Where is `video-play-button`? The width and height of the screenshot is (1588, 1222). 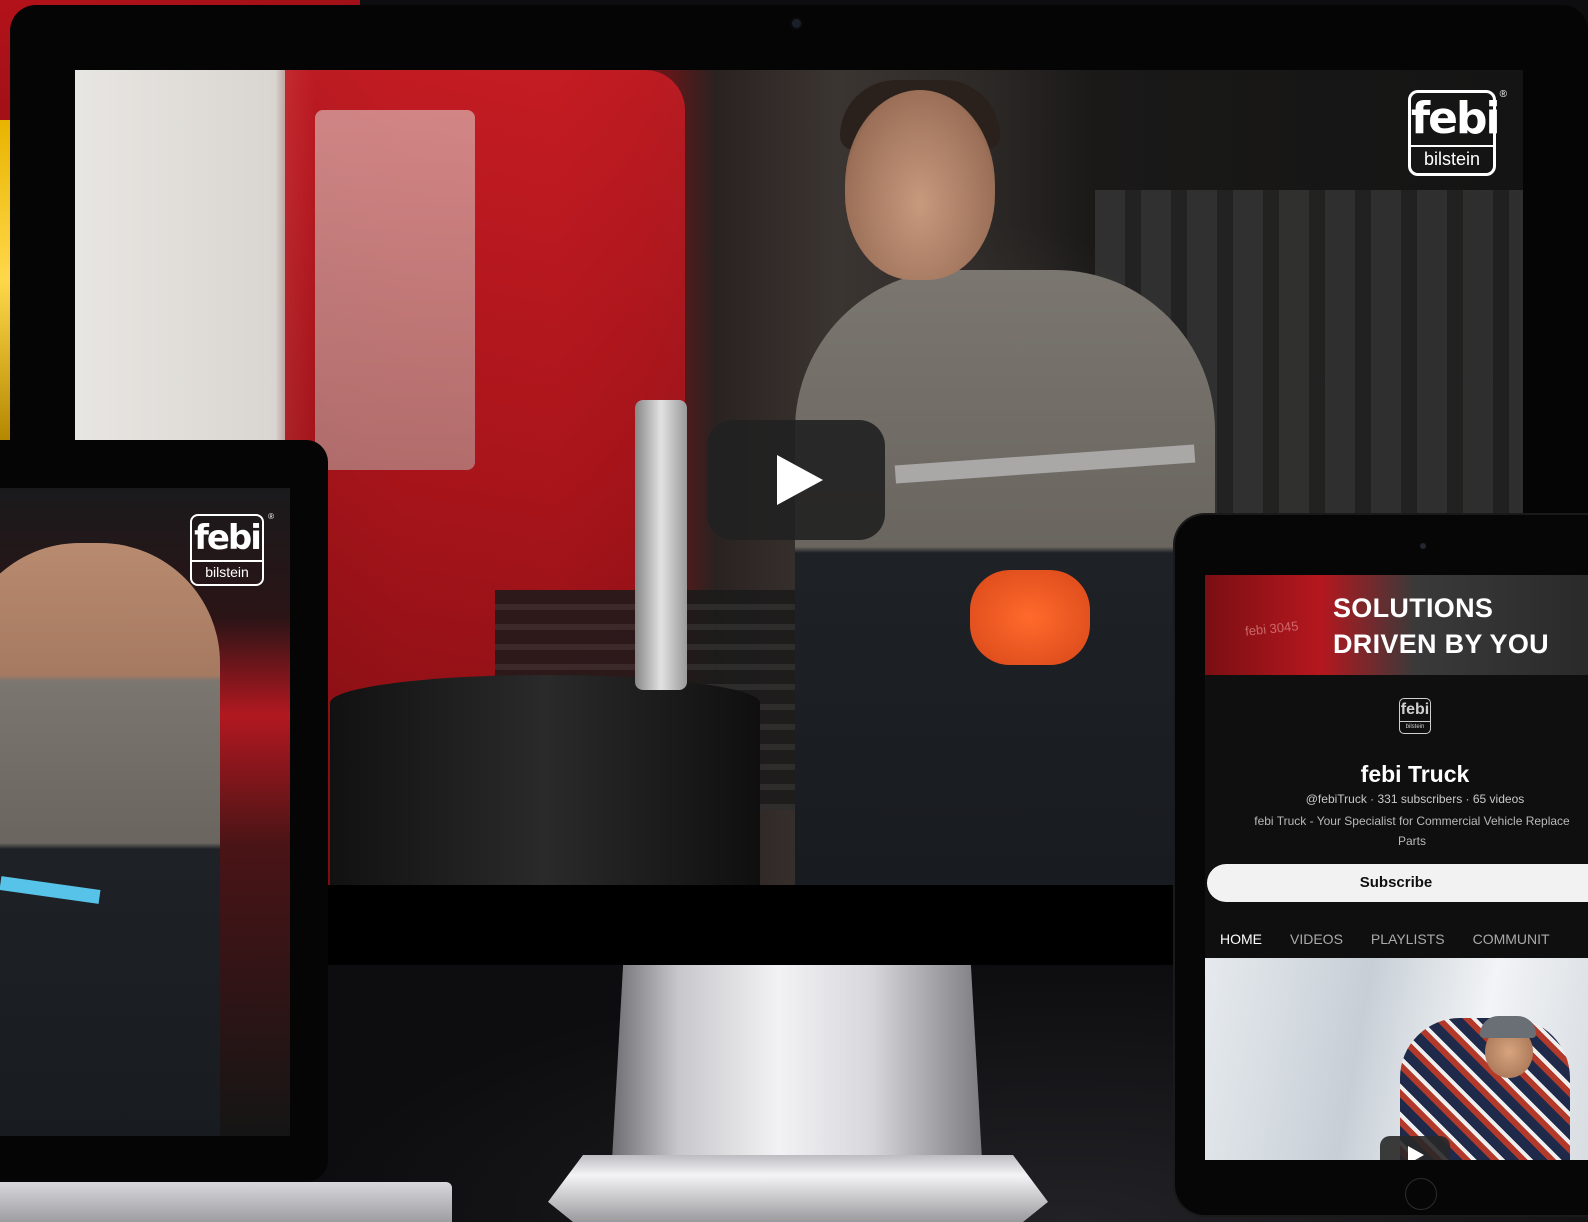
video-play-button is located at coordinates (796, 480).